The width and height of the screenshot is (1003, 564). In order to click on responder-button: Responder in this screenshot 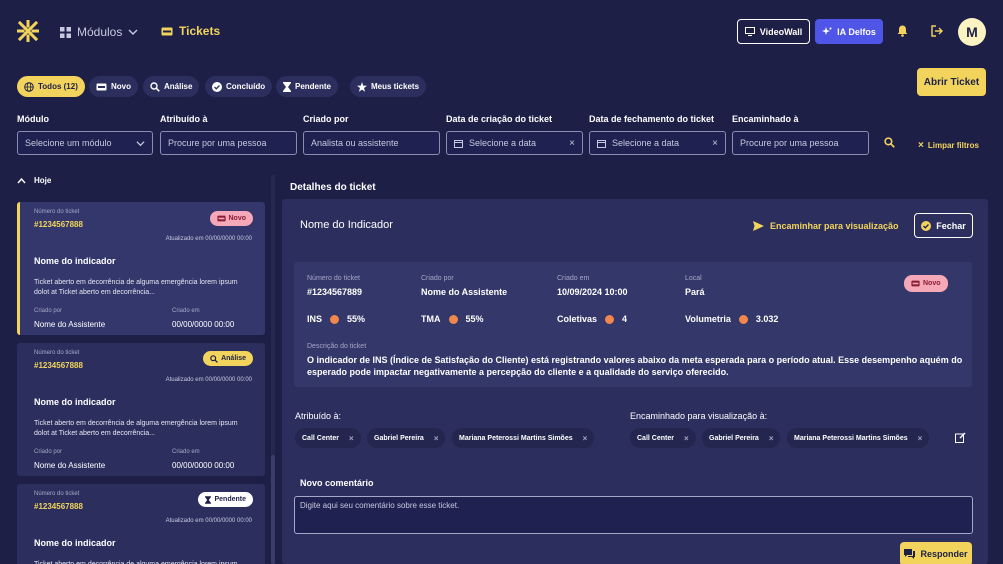, I will do `click(936, 553)`.